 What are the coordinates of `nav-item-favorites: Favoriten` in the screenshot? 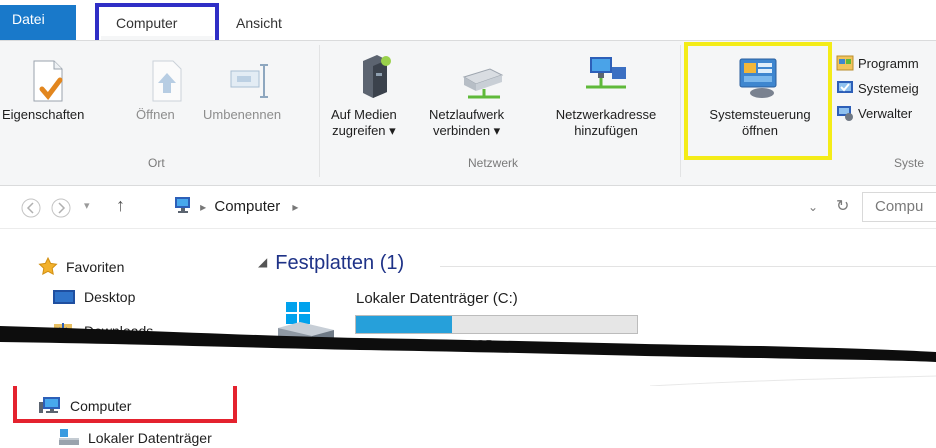 It's located at (81, 266).